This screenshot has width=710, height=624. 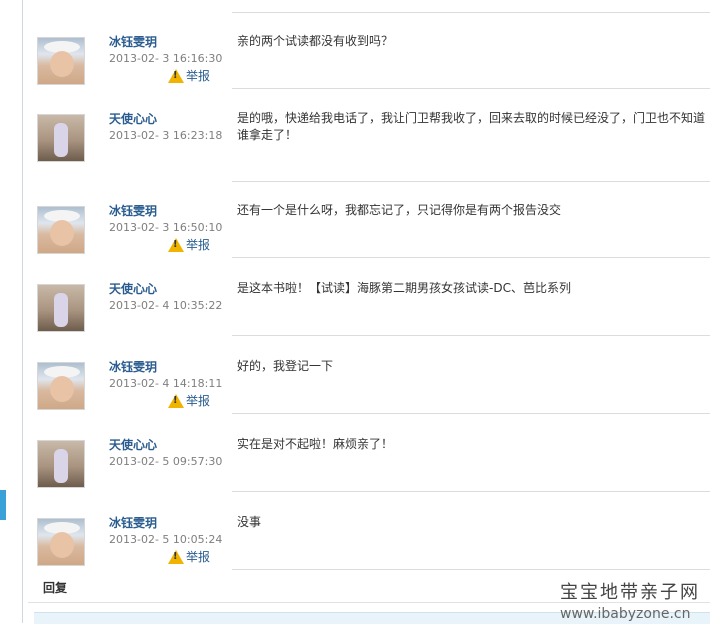 I want to click on message-text: 好的，我登记一下, so click(x=285, y=366).